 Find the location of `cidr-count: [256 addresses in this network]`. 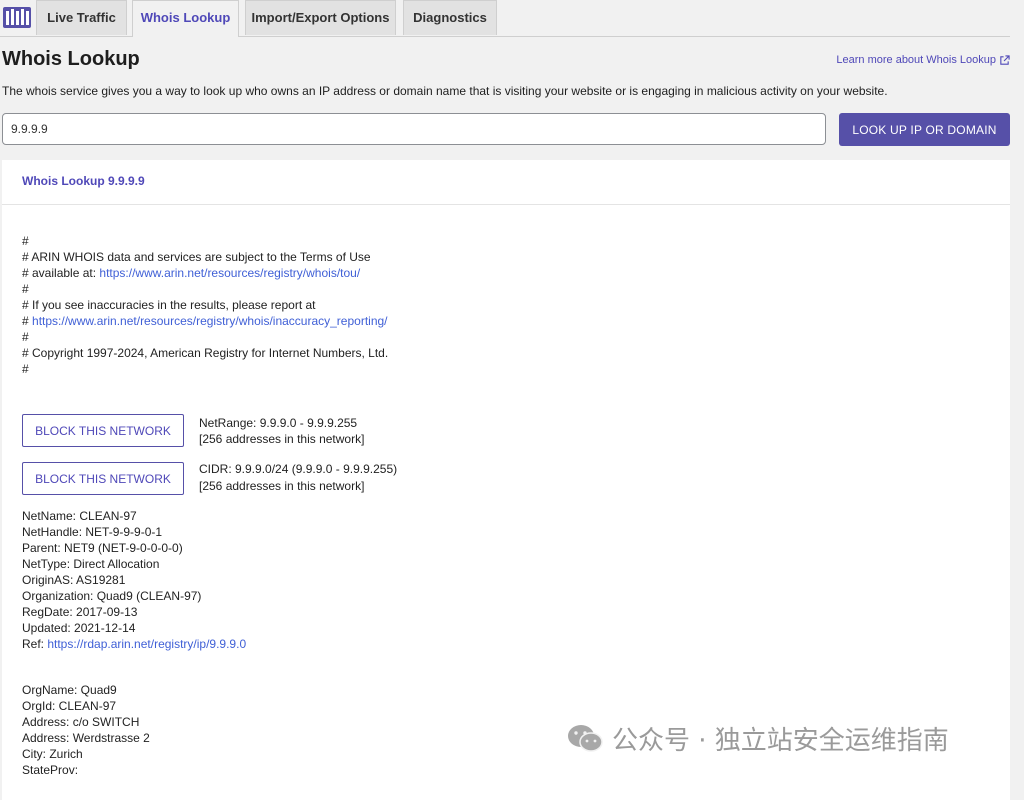

cidr-count: [256 addresses in this network] is located at coordinates (282, 486).